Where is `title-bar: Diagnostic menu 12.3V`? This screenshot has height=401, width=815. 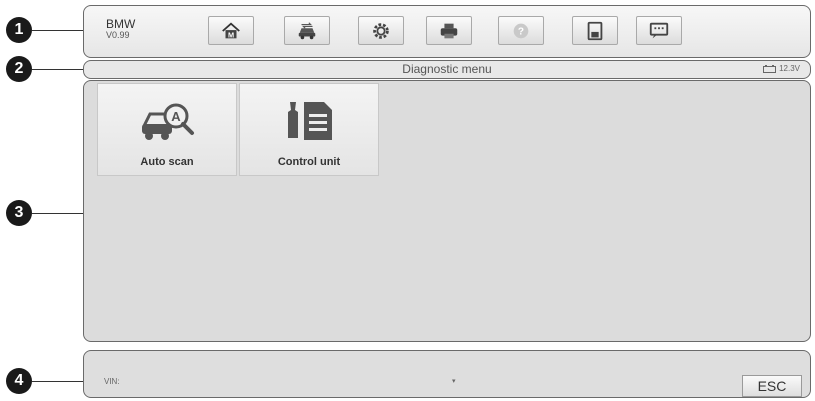 title-bar: Diagnostic menu 12.3V is located at coordinates (447, 69).